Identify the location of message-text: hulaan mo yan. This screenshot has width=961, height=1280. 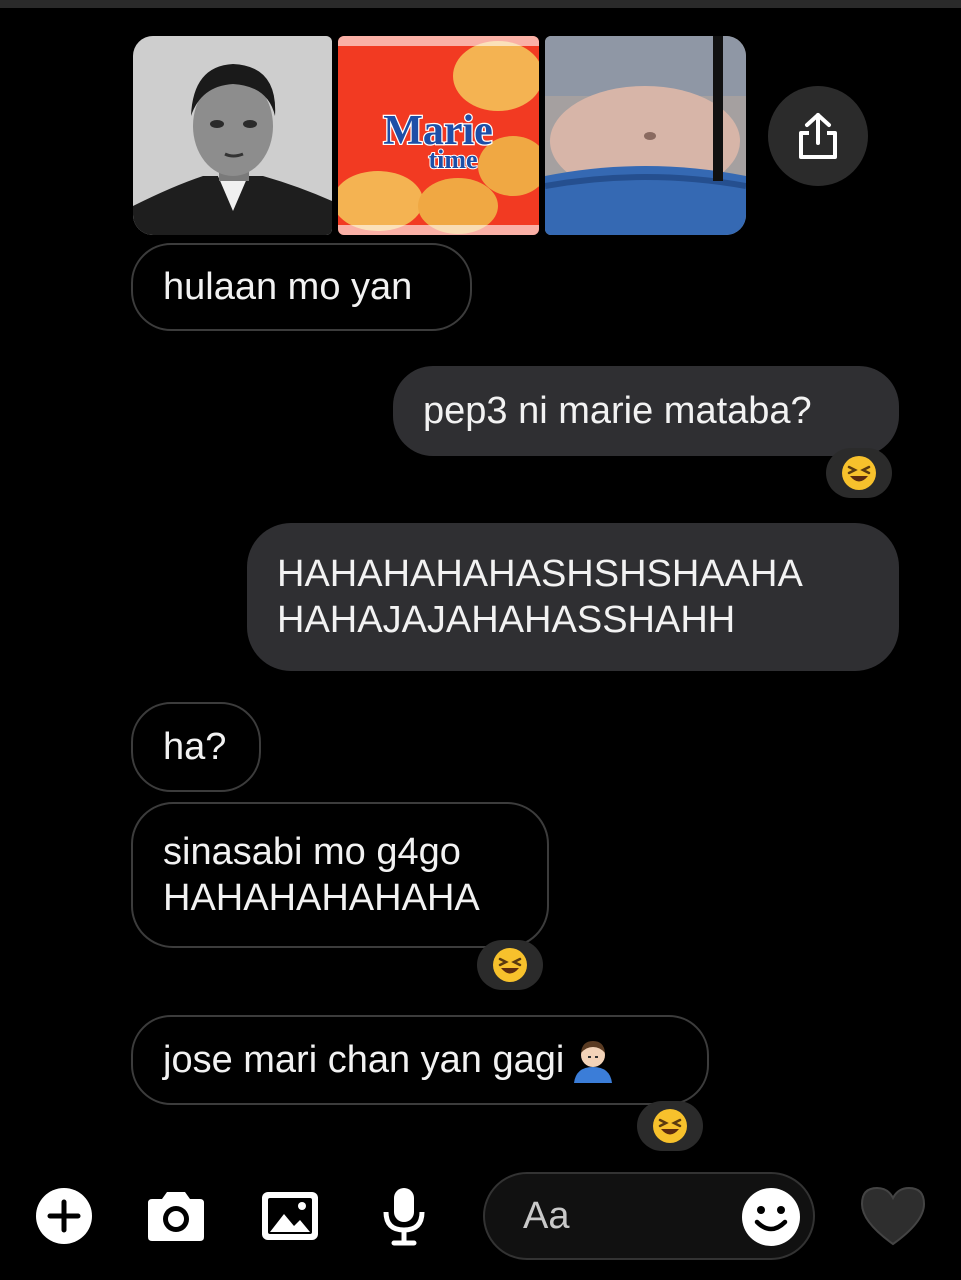
(288, 287).